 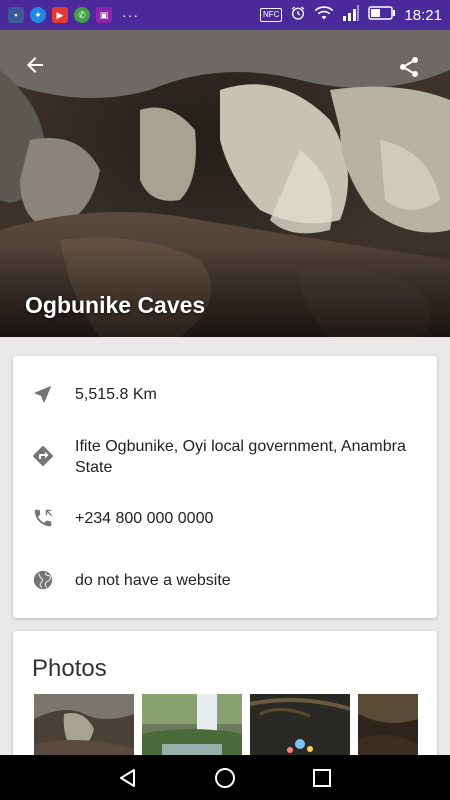 What do you see at coordinates (60, 15) in the screenshot?
I see `youtube-icon: ▶` at bounding box center [60, 15].